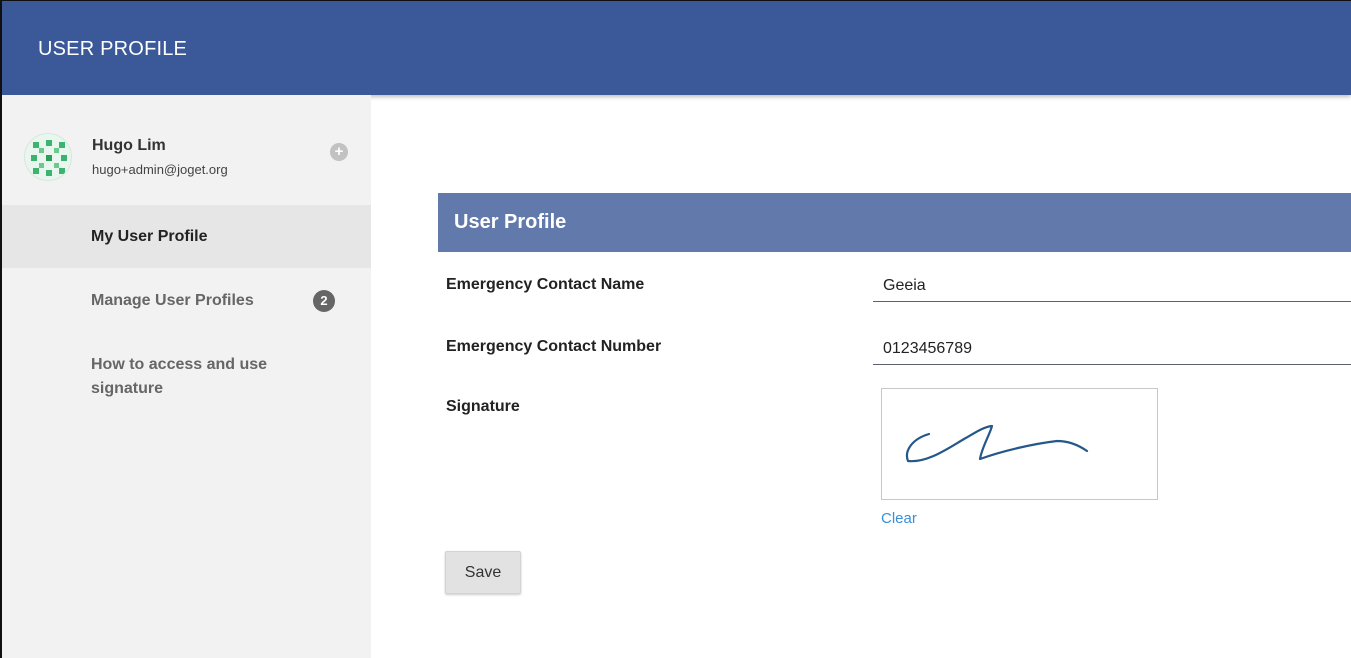  What do you see at coordinates (554, 346) in the screenshot?
I see `emergency-contact-number-label: Emergency Contact Number` at bounding box center [554, 346].